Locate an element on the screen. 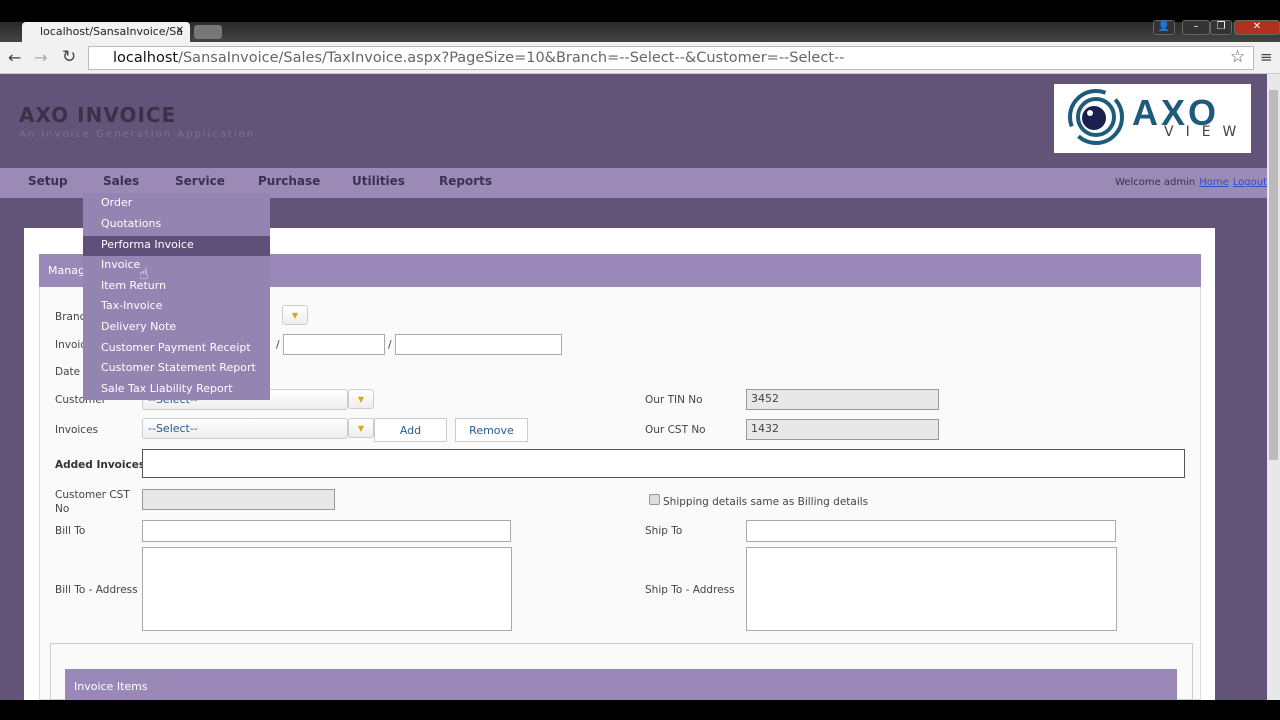 The height and width of the screenshot is (720, 1280). close-window-button: ✕ is located at coordinates (1257, 27).